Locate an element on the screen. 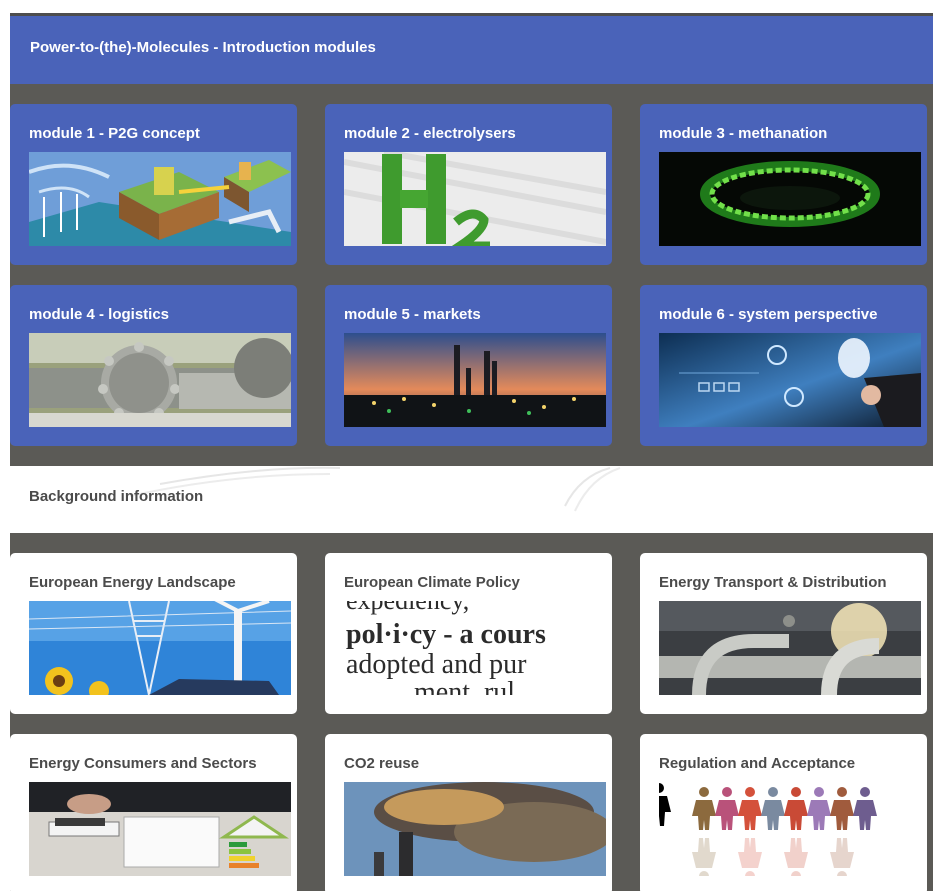  background-card-4: Energy Consumers and Sectors is located at coordinates (153, 814).